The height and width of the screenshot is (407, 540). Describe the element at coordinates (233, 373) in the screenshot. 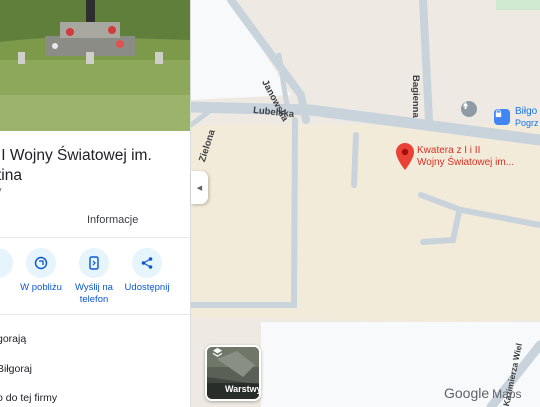

I see `layers-button: Warstwy` at that location.